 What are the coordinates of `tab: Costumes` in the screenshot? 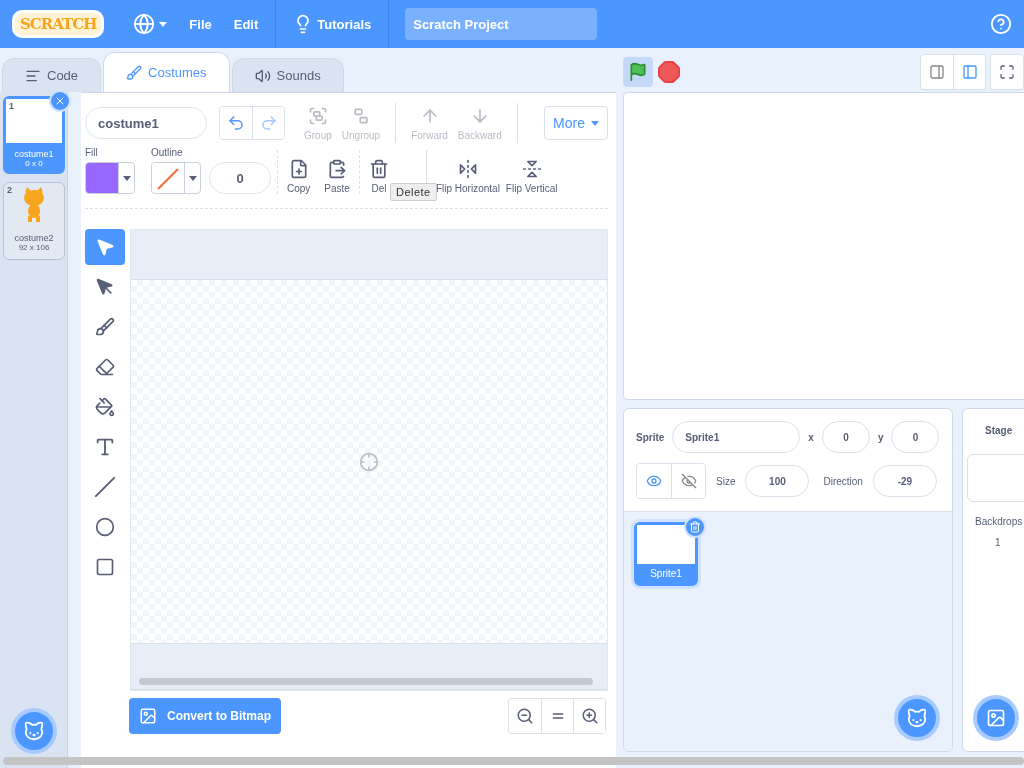 It's located at (166, 72).